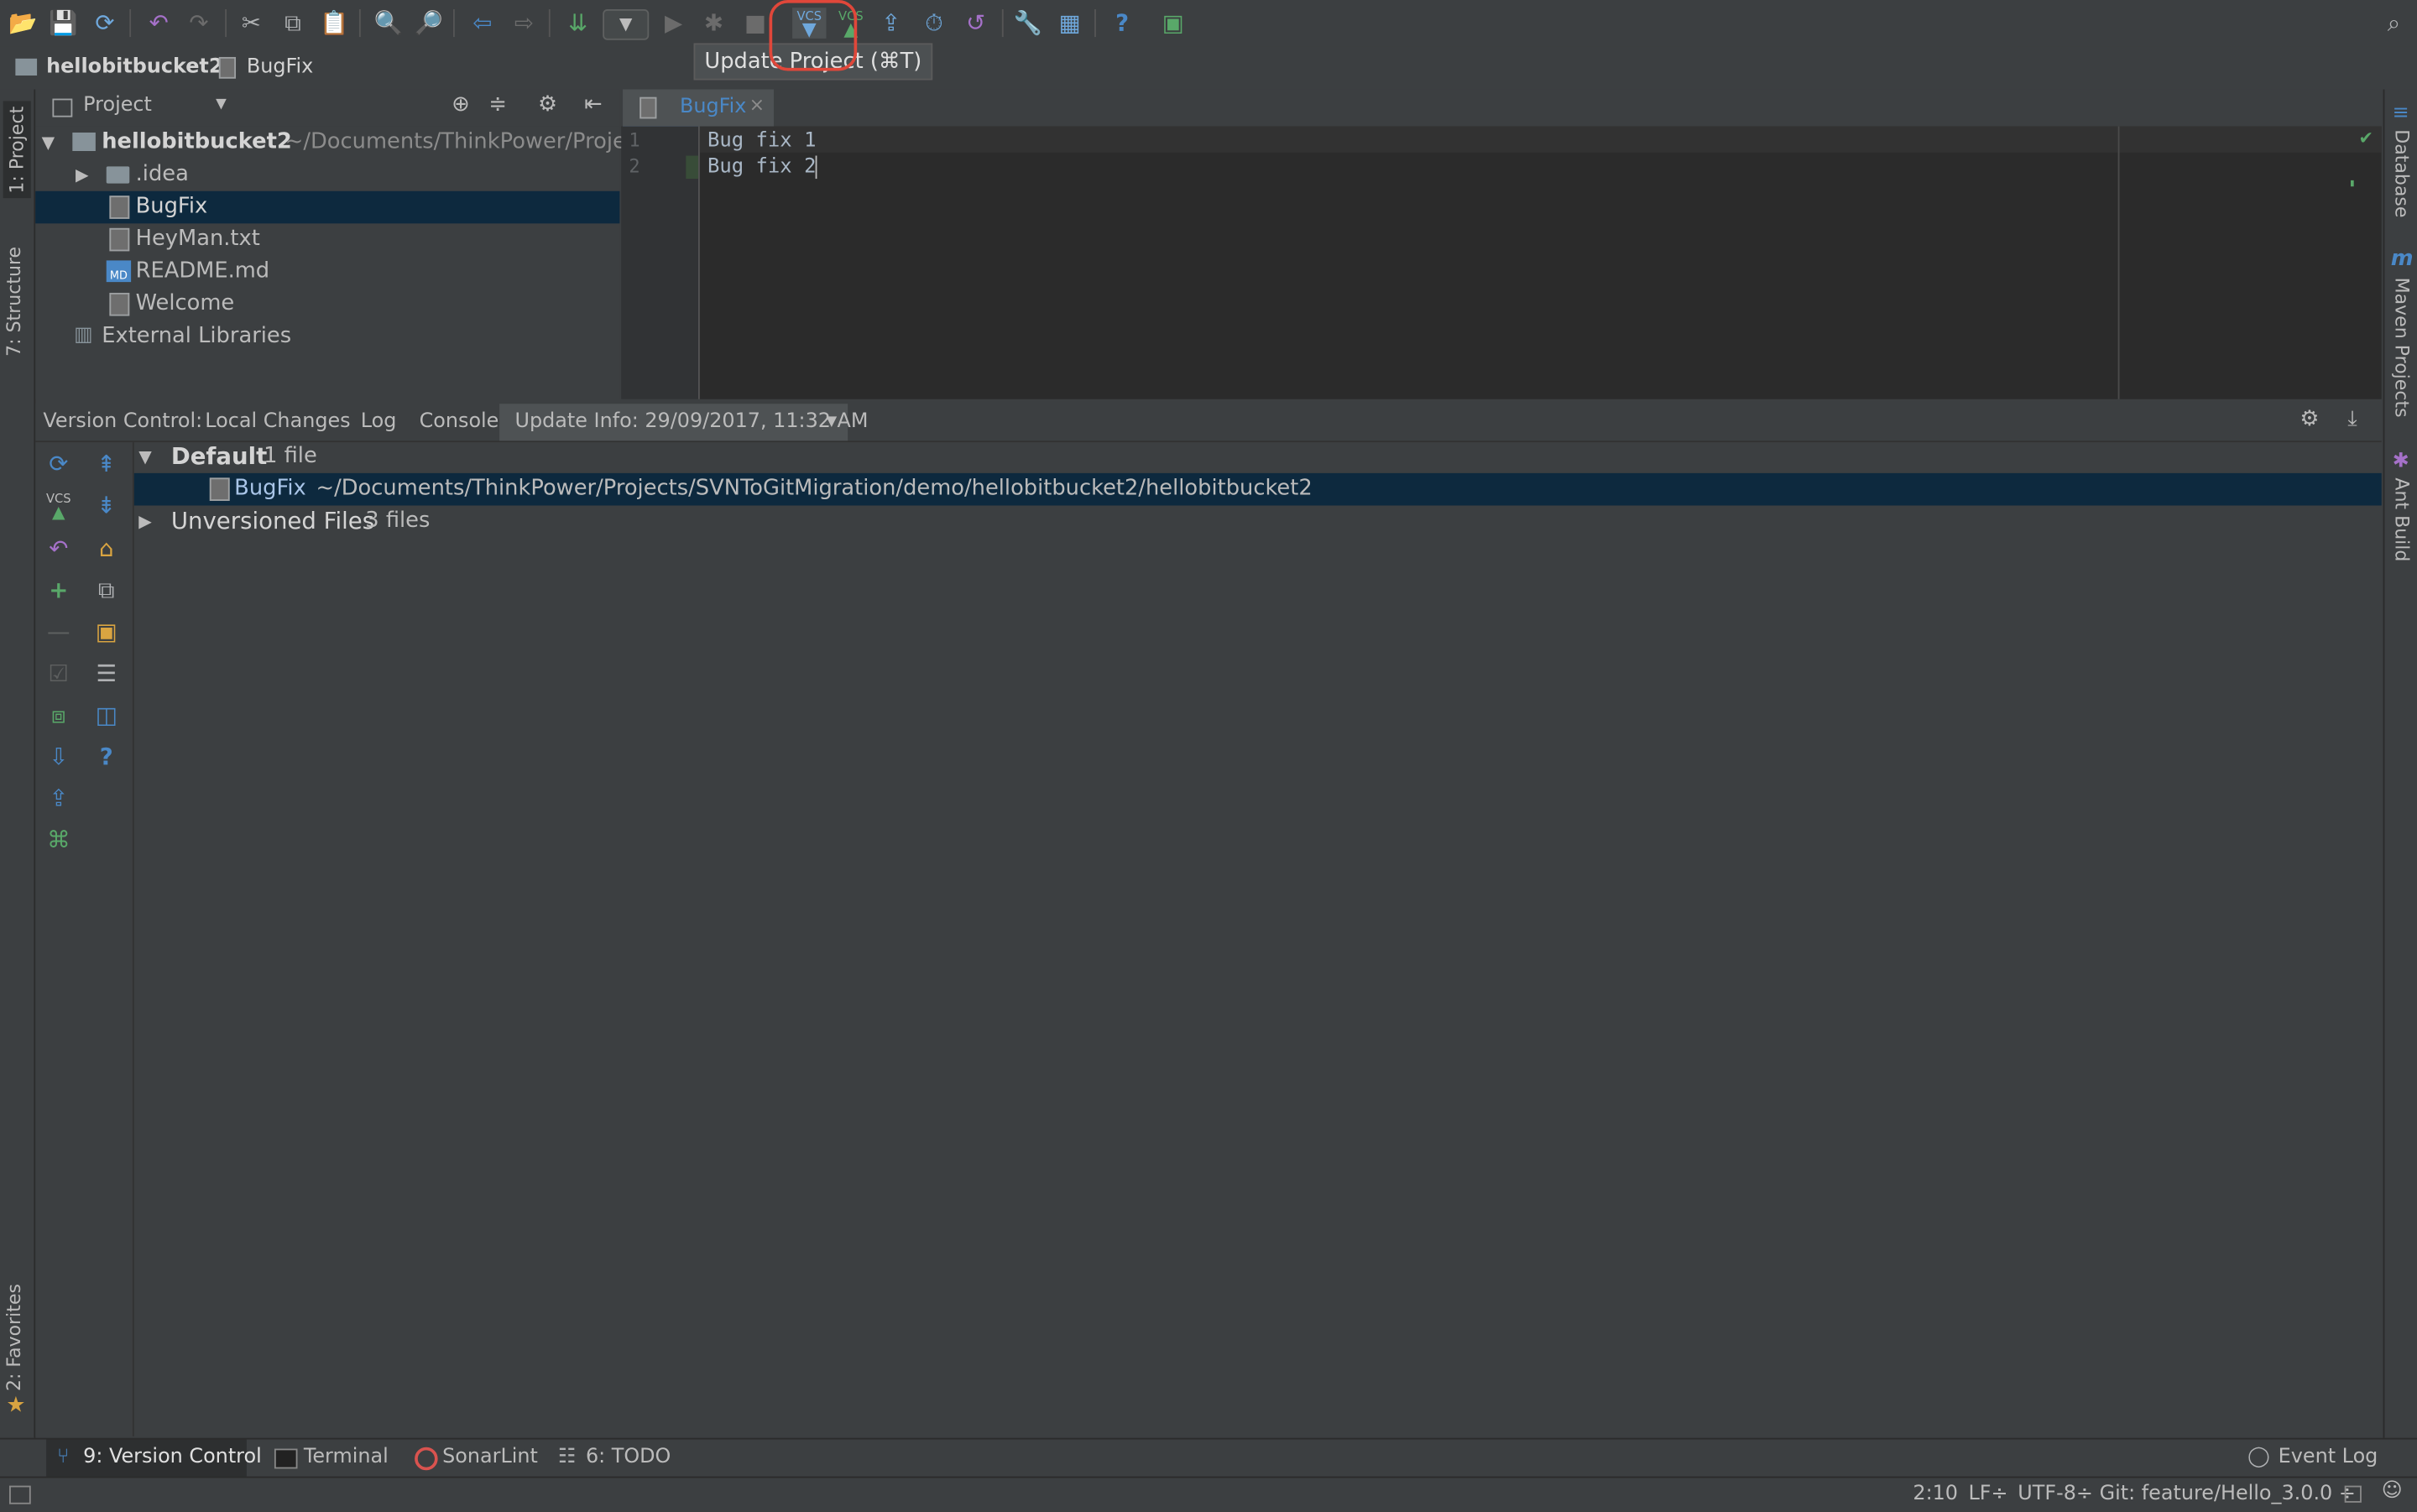  I want to click on ant-icon: ✱, so click(2400, 461).